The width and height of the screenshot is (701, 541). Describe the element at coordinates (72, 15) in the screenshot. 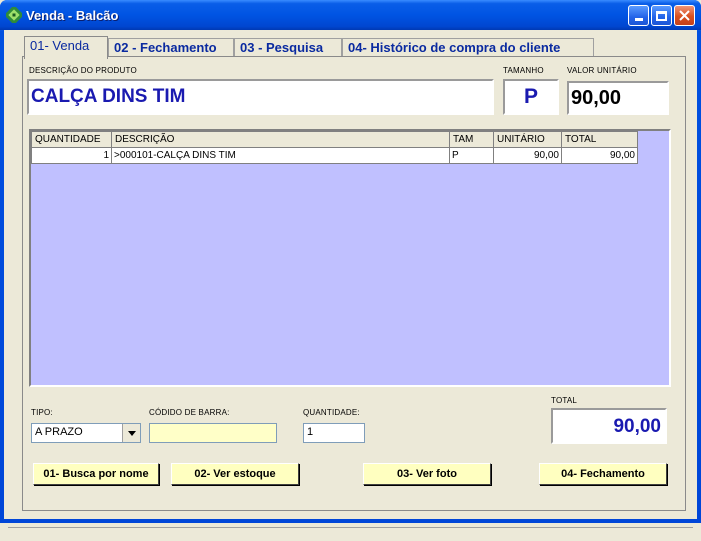

I see `window-title: Venda - Balcão` at that location.